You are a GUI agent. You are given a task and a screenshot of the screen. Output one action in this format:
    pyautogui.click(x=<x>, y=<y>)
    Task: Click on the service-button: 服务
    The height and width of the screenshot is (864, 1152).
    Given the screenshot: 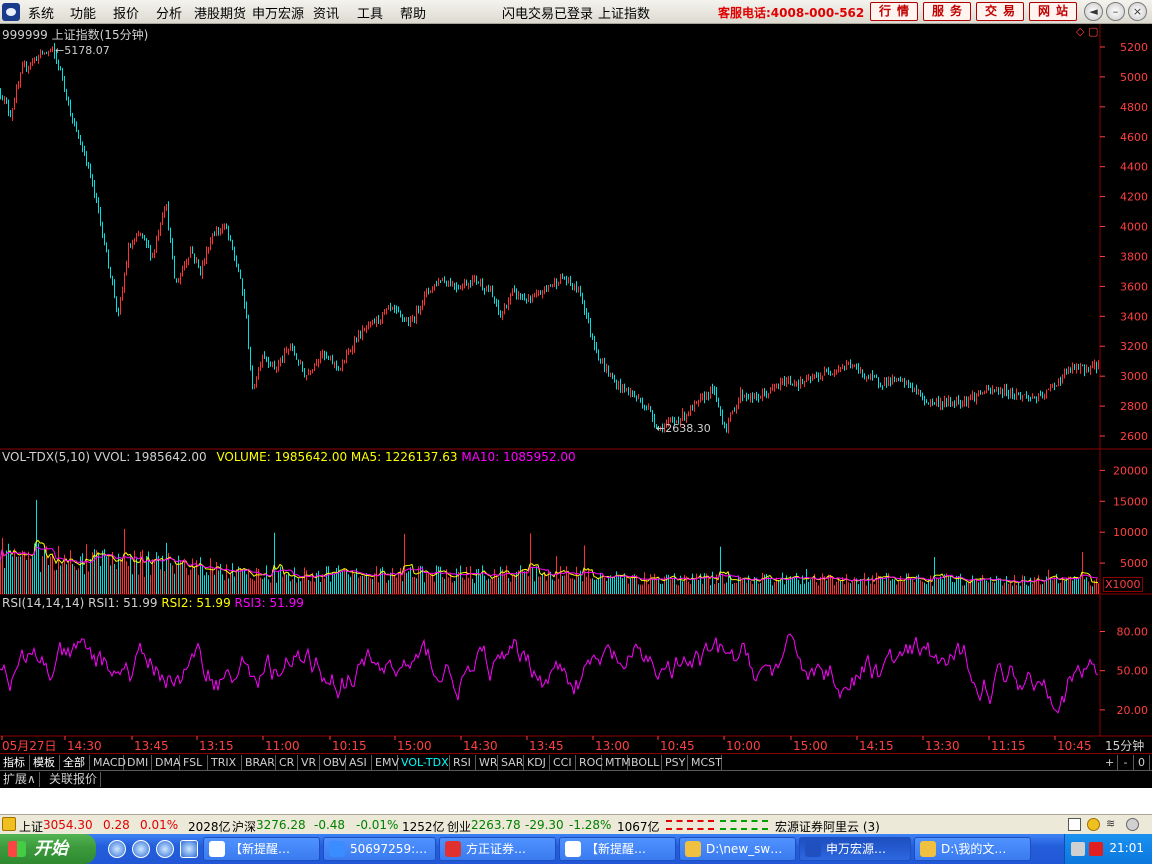 What is the action you would take?
    pyautogui.click(x=947, y=11)
    